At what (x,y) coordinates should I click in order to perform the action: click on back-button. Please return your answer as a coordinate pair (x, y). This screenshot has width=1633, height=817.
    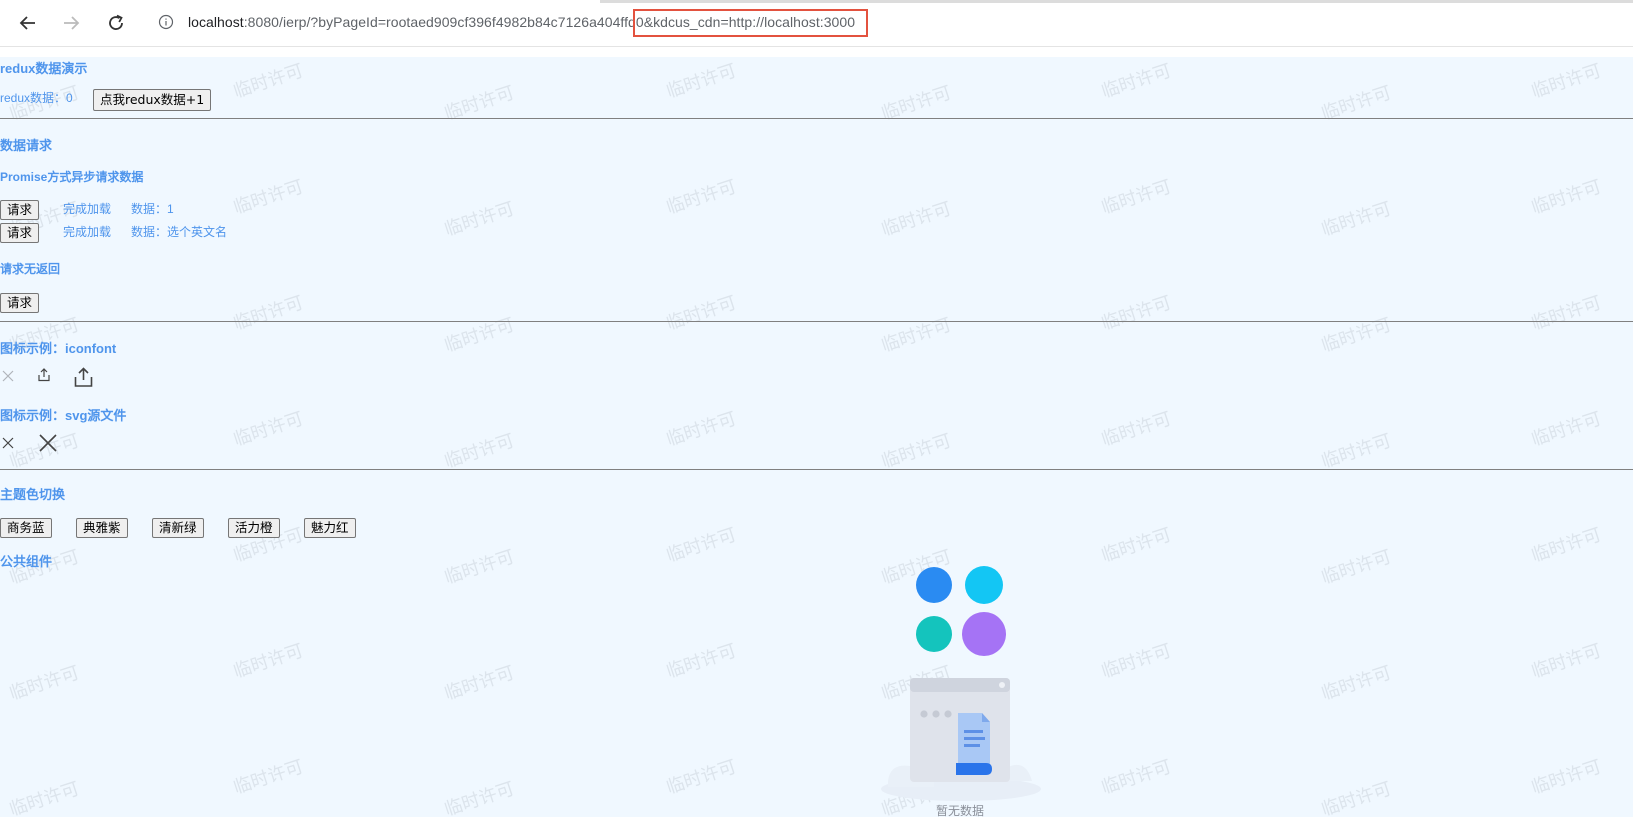
    Looking at the image, I should click on (28, 23).